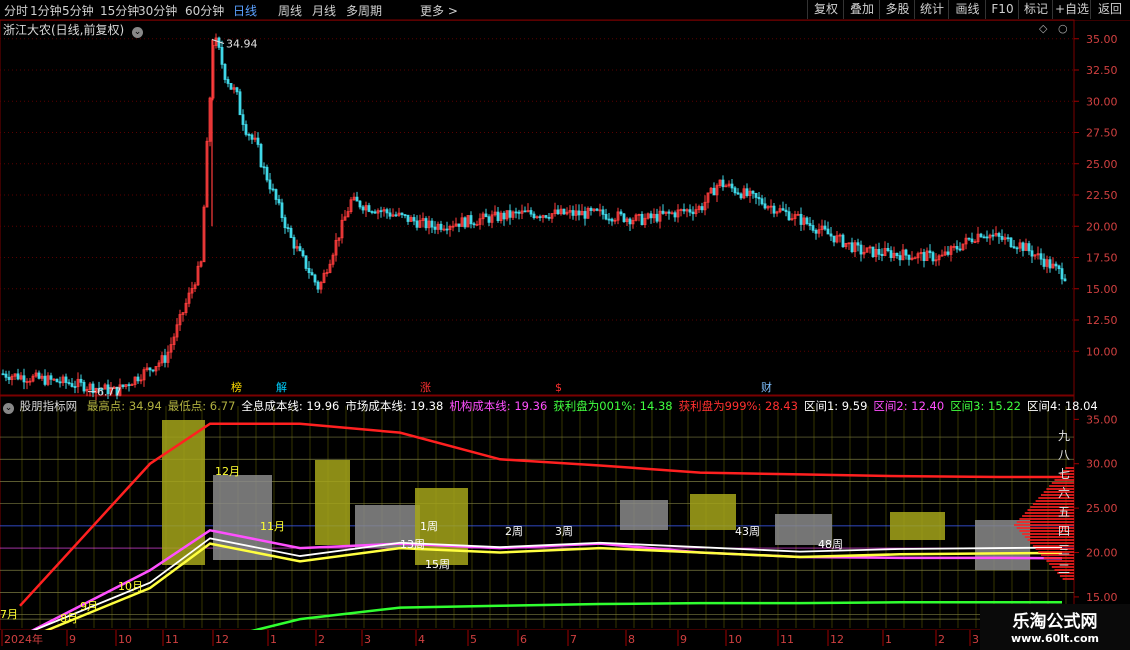 The height and width of the screenshot is (650, 1130). Describe the element at coordinates (564, 531) in the screenshot. I see `period-label-10: 3周` at that location.